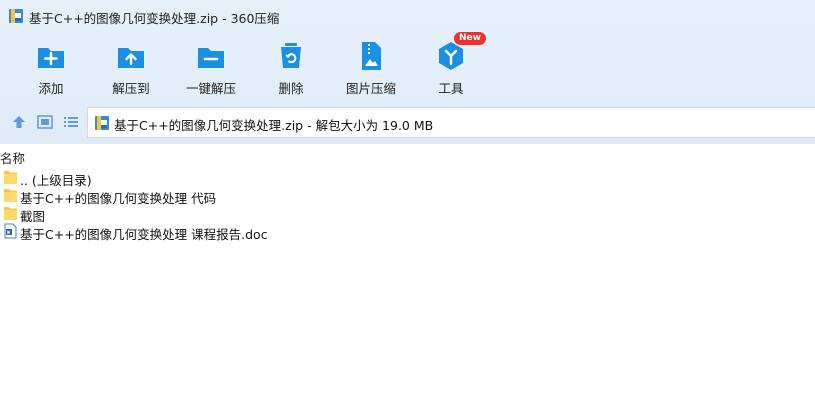  Describe the element at coordinates (131, 58) in the screenshot. I see `extract-to-icon` at that location.